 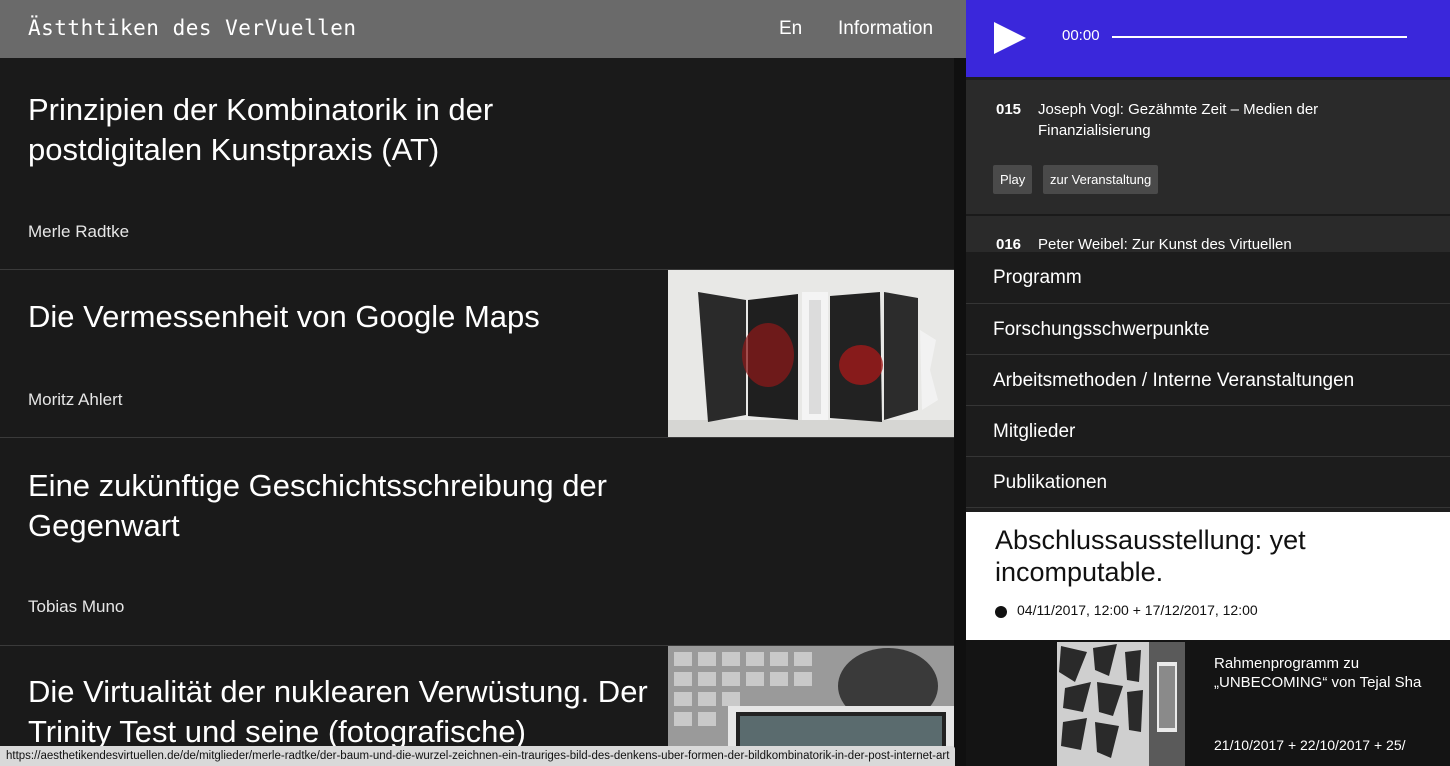 What do you see at coordinates (1208, 431) in the screenshot?
I see `nav-item-mitglieder: Mitglieder` at bounding box center [1208, 431].